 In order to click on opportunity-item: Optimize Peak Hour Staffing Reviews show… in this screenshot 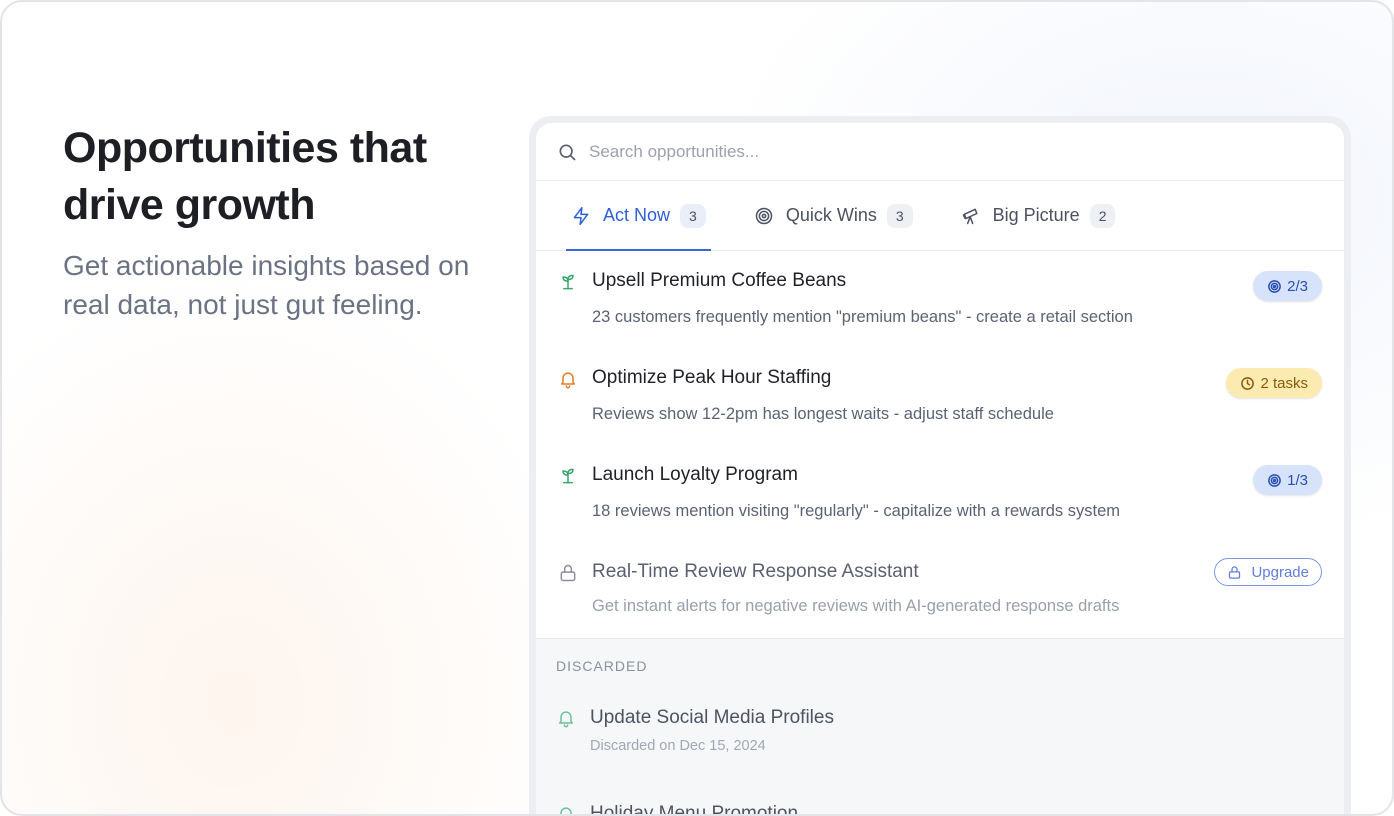, I will do `click(940, 402)`.